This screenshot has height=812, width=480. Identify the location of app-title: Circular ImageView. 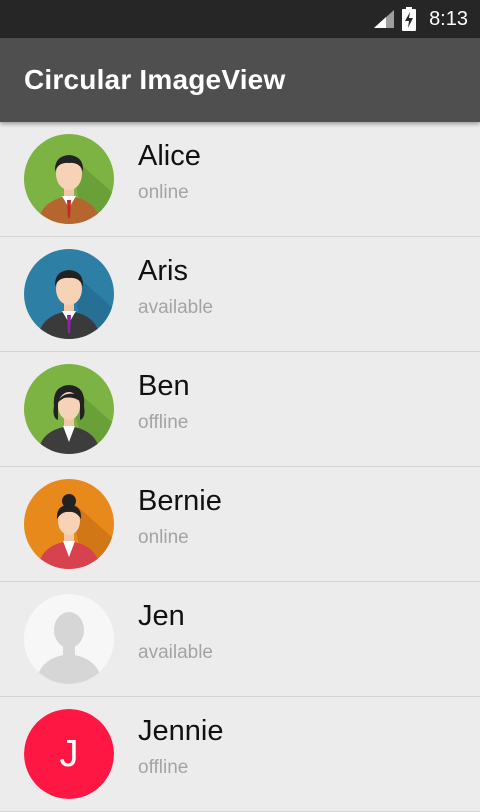
(155, 79).